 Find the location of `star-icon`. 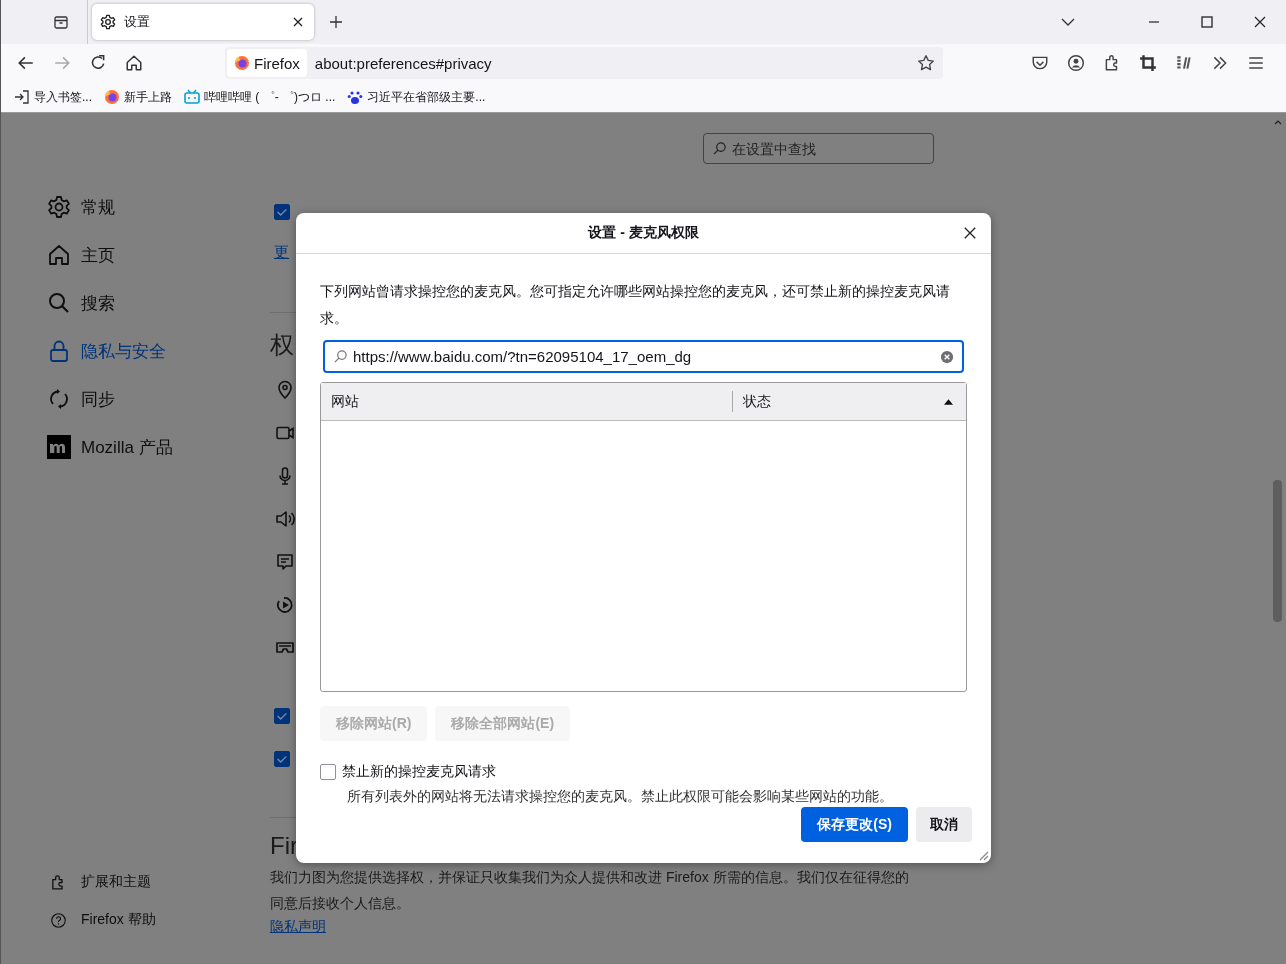

star-icon is located at coordinates (926, 63).